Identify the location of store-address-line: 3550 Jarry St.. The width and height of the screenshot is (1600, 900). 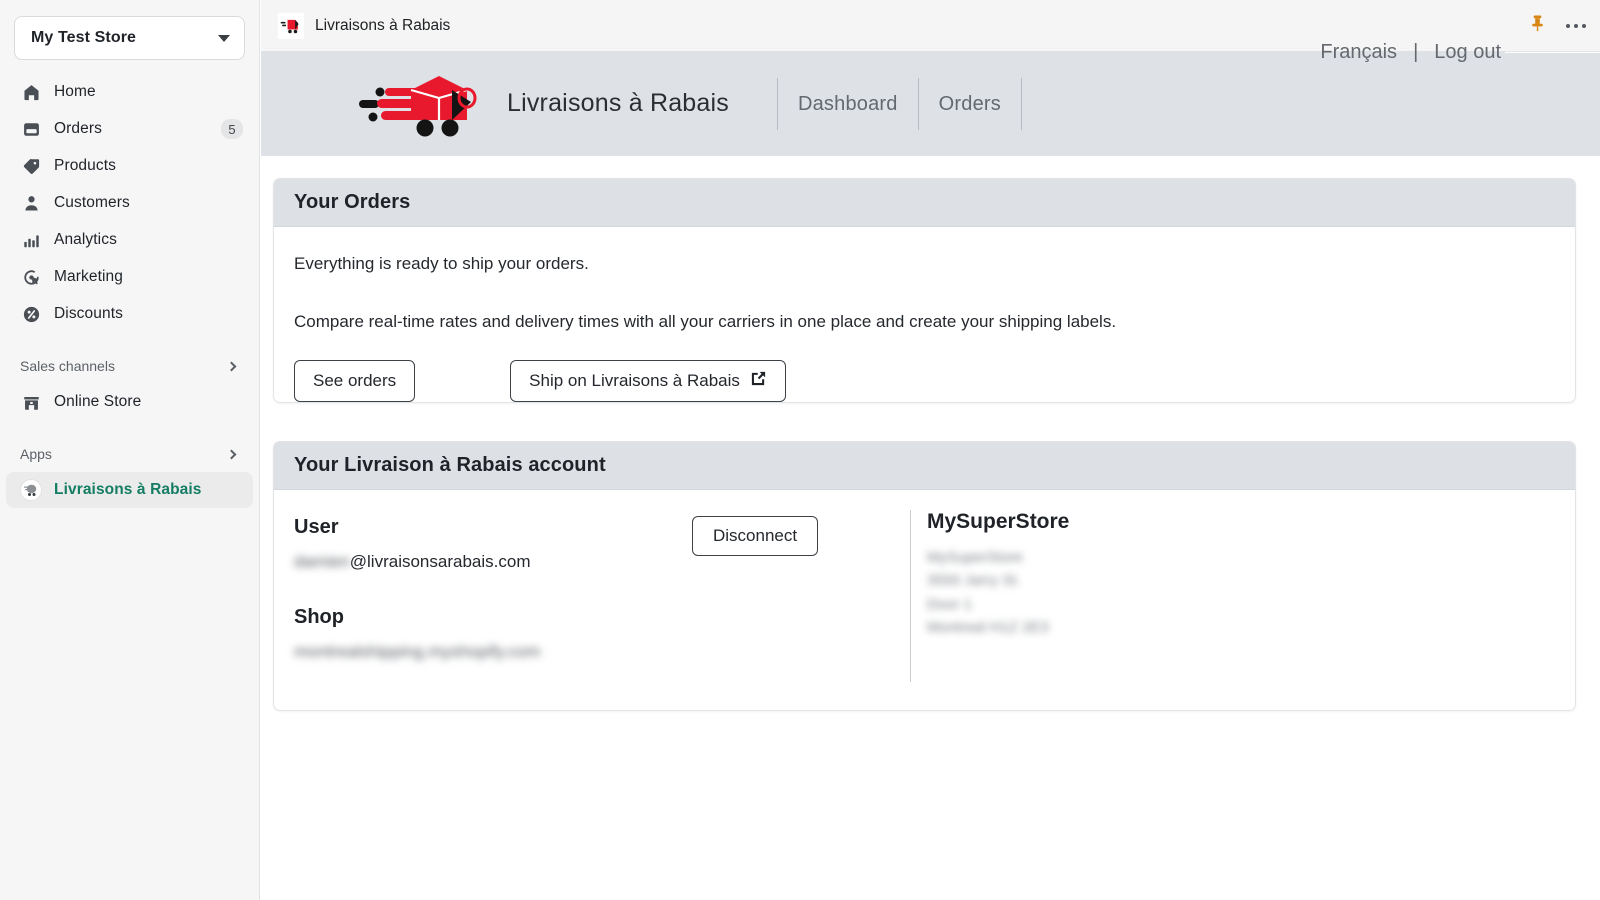
(974, 581).